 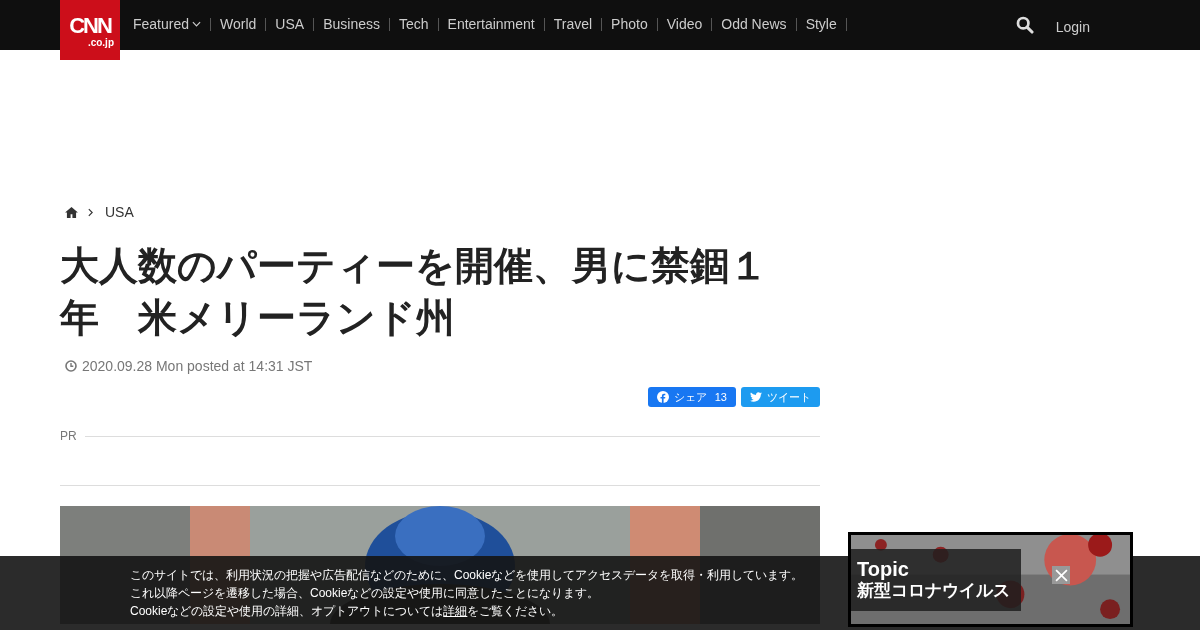 I want to click on nav-link: Video, so click(x=685, y=24).